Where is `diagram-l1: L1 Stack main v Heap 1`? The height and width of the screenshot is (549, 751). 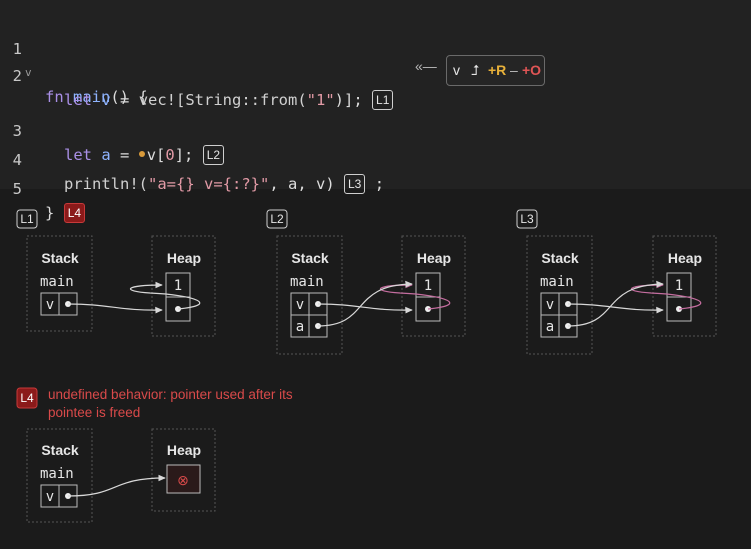
diagram-l1: L1 Stack main v Heap 1 is located at coordinates (116, 273).